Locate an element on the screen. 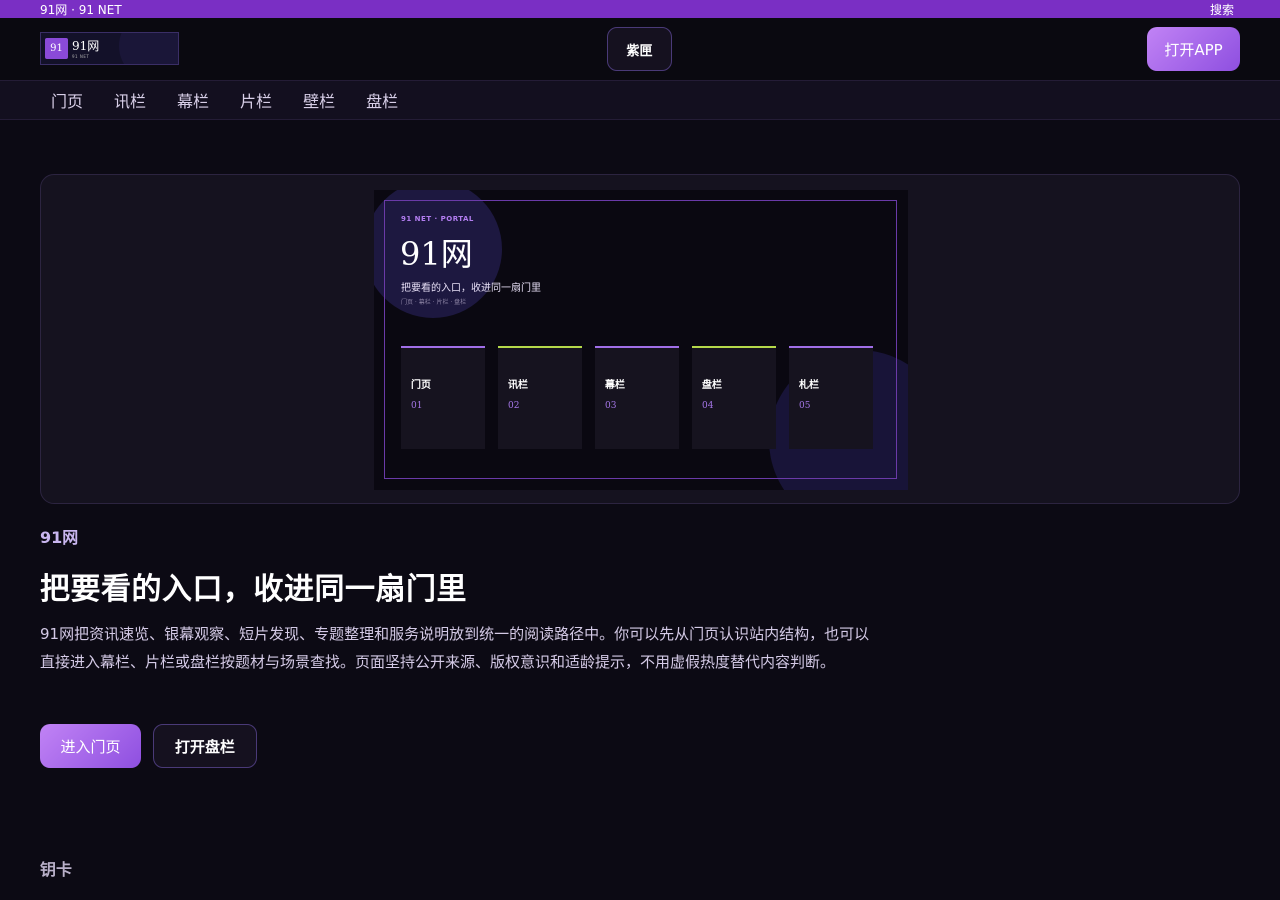  poster-card: 札栏 05 is located at coordinates (831, 397).